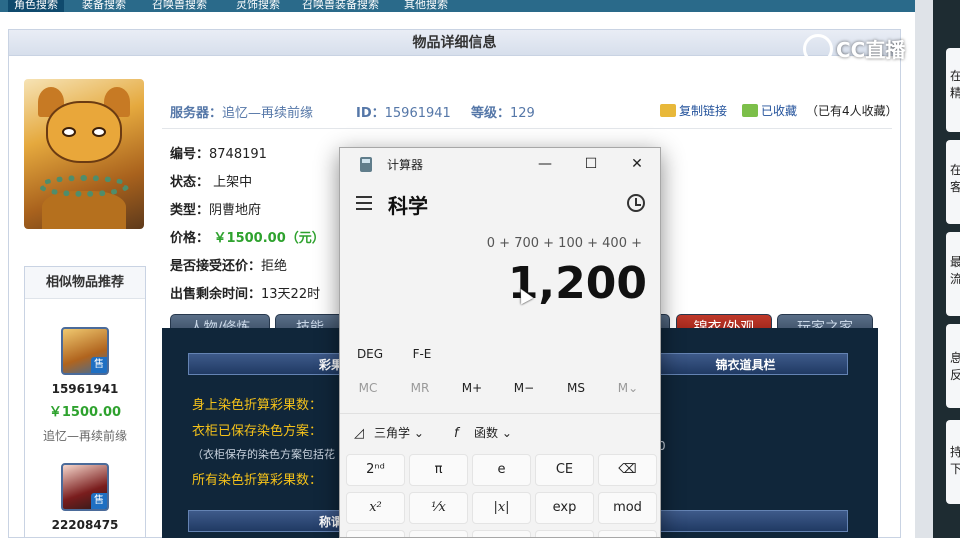 This screenshot has width=960, height=538. Describe the element at coordinates (364, 203) in the screenshot. I see `hamburger-menu-icon` at that location.